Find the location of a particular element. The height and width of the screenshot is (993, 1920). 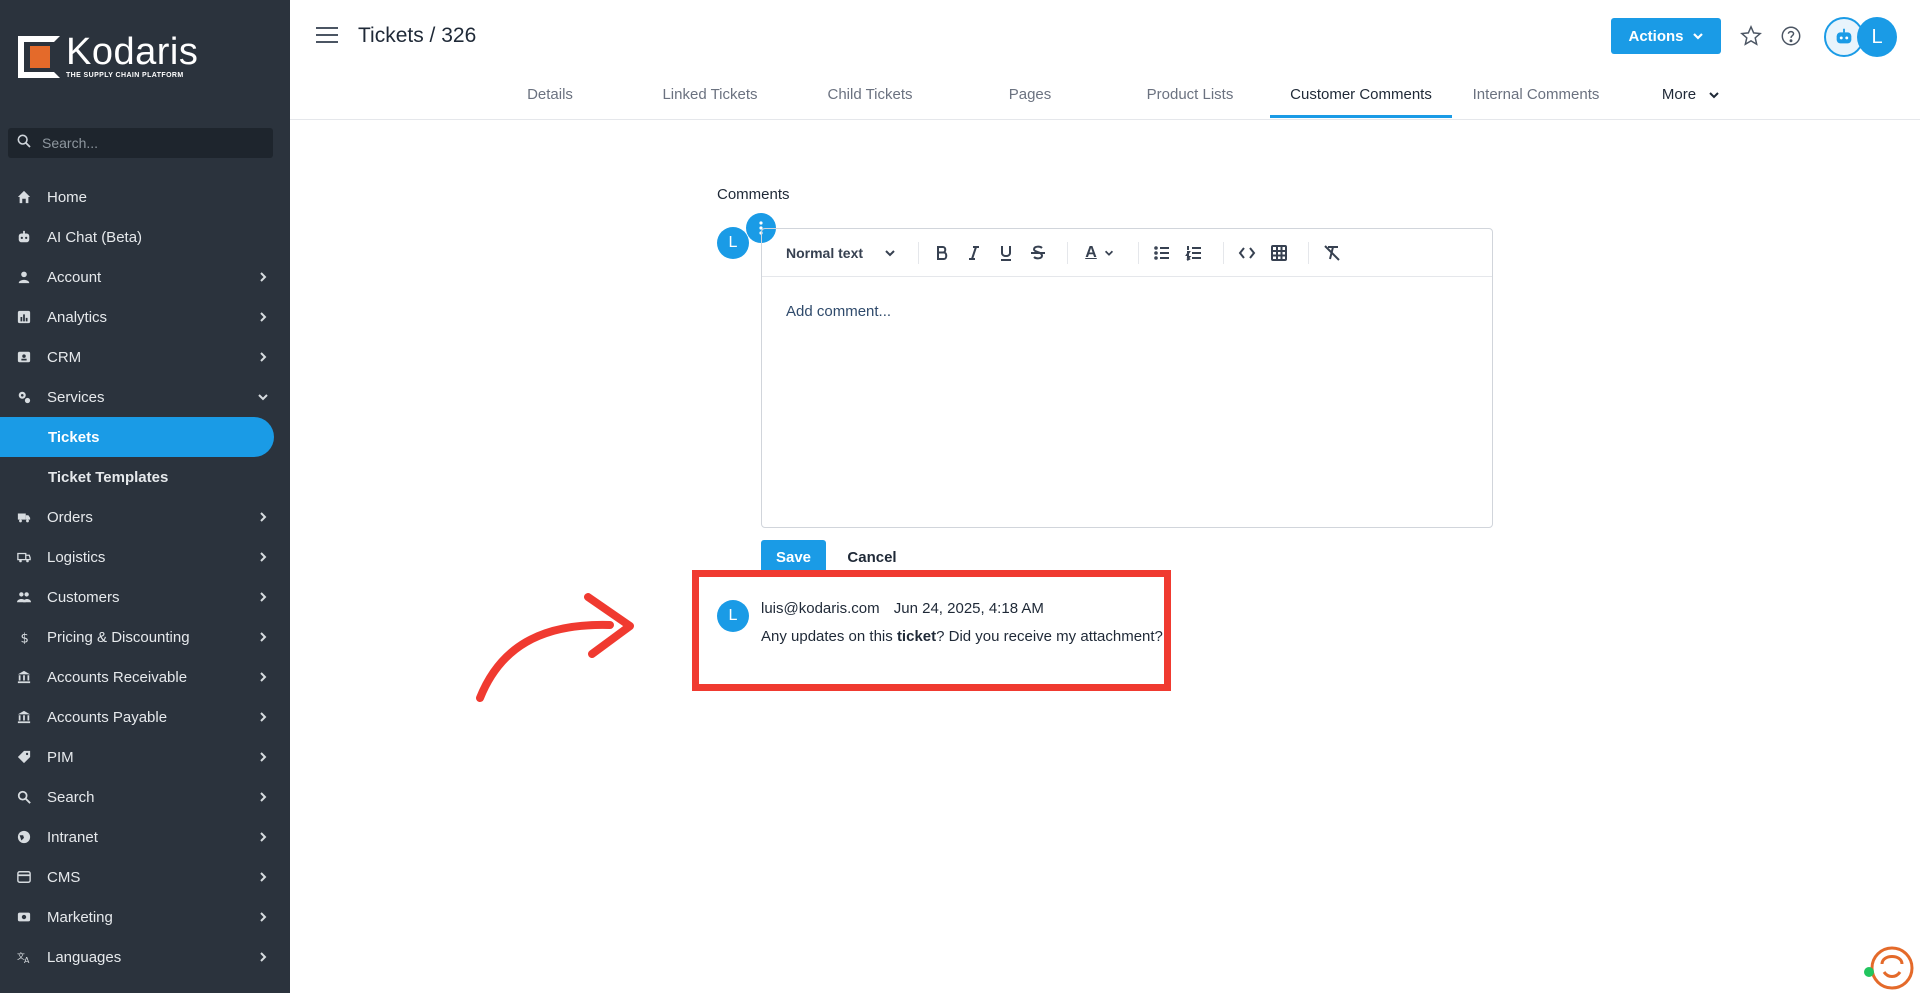

services-icon is located at coordinates (24, 397).